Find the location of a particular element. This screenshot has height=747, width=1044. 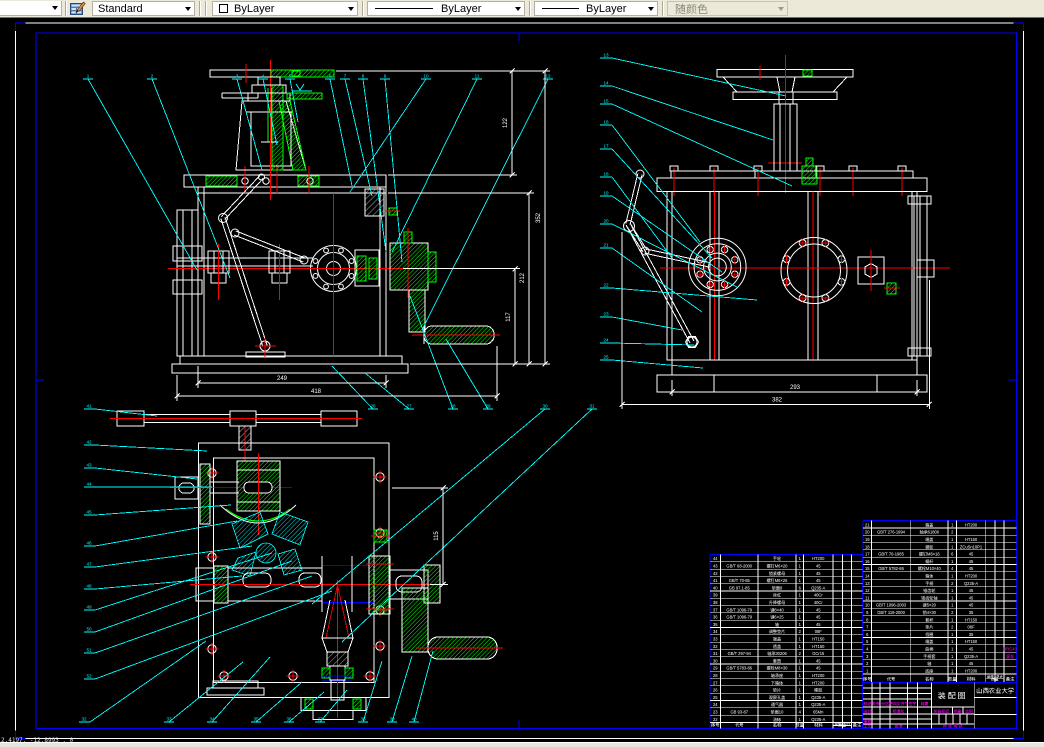

bom-cell-text: 通气器 is located at coordinates (777, 704).